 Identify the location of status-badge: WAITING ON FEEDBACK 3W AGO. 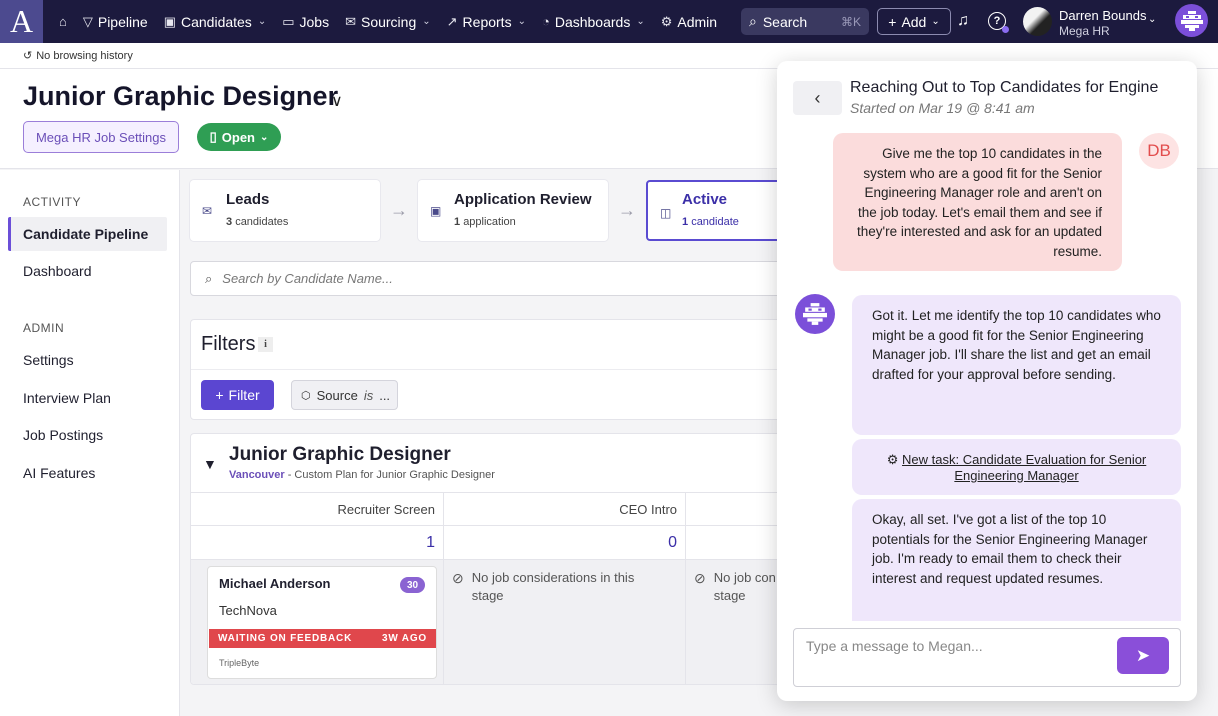
(322, 638).